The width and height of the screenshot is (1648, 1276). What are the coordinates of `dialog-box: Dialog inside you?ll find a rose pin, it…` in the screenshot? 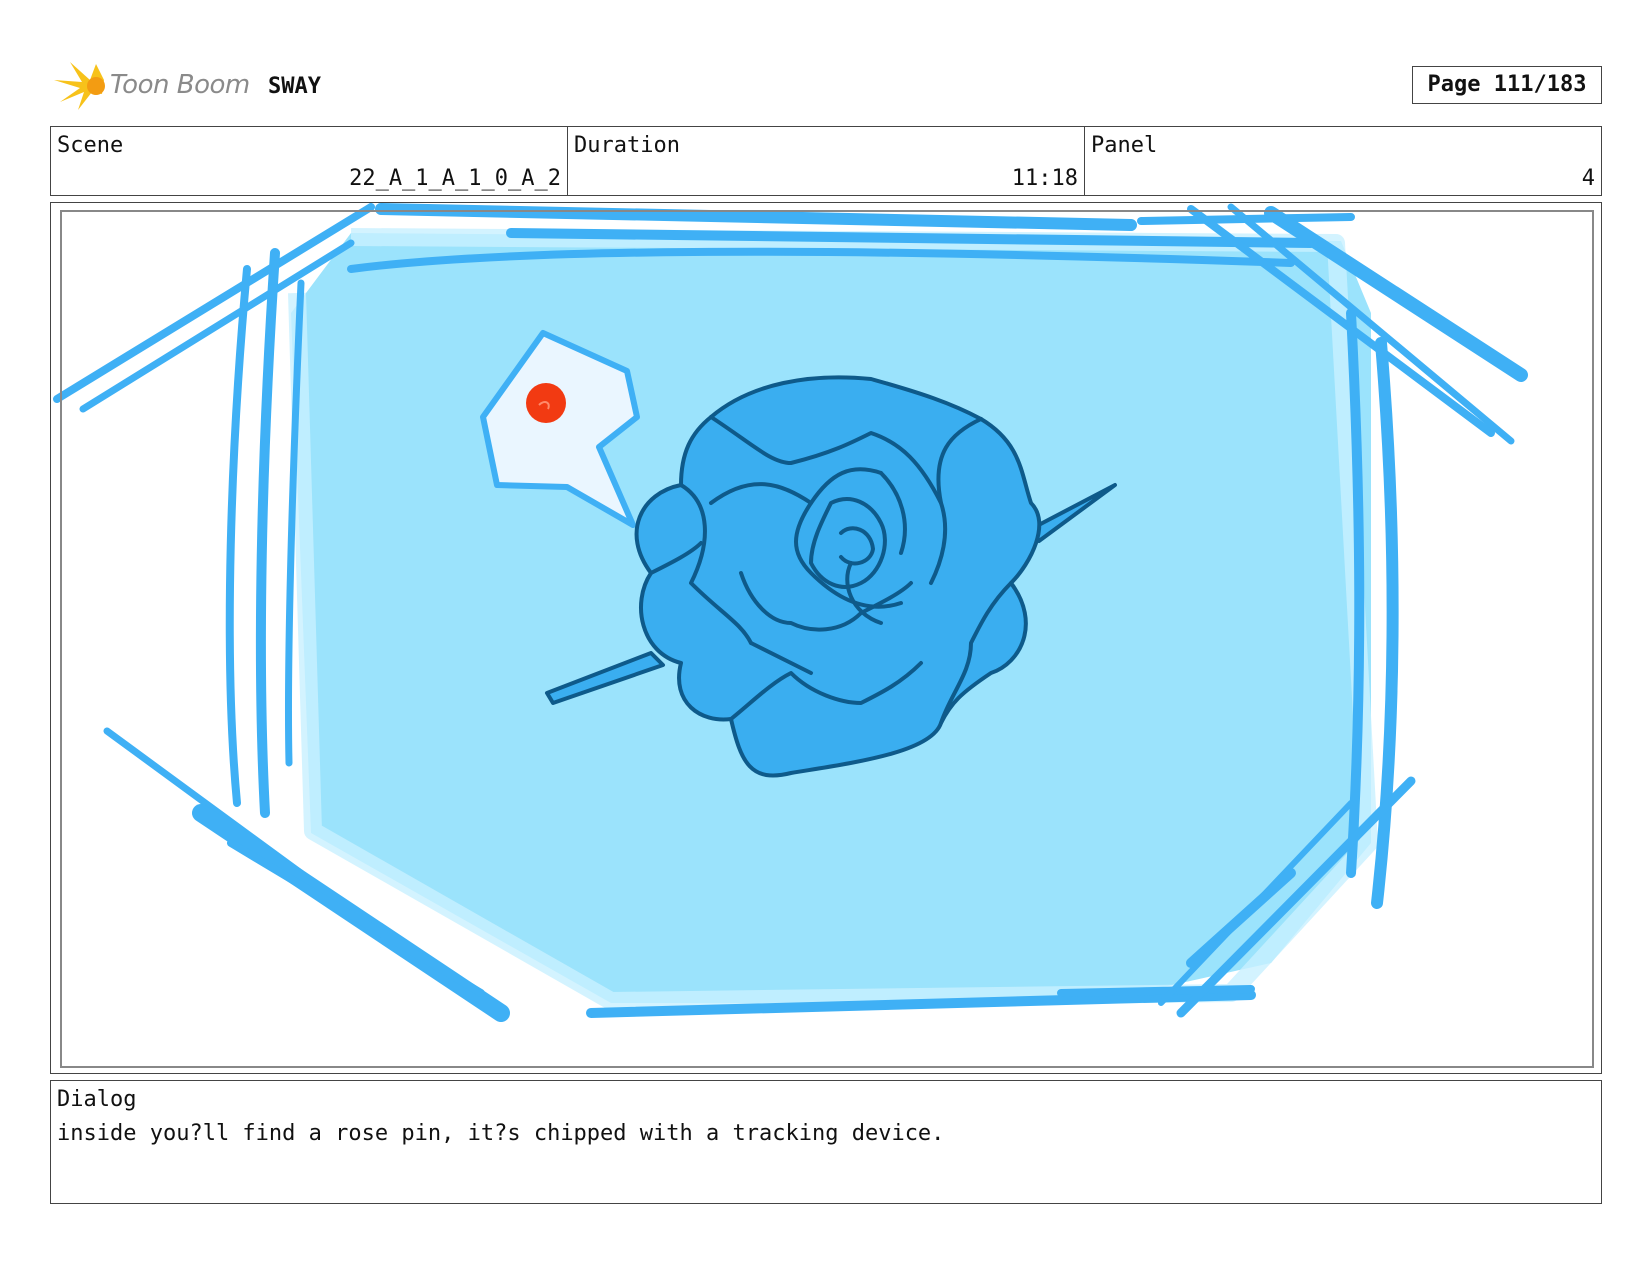 It's located at (826, 1142).